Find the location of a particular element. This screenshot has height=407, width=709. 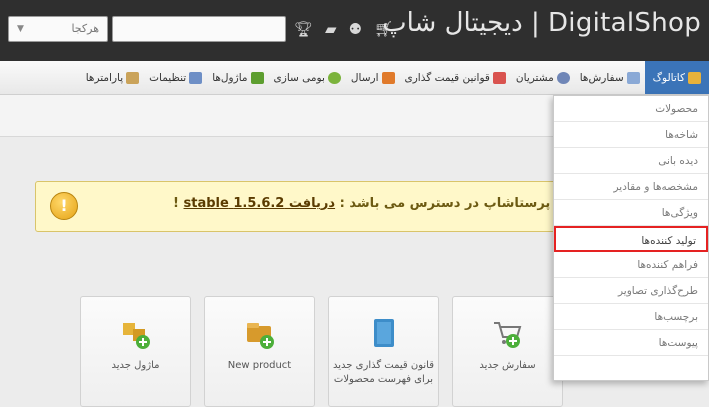

download-link: دریافت 1.5.6.2 stable is located at coordinates (260, 203).